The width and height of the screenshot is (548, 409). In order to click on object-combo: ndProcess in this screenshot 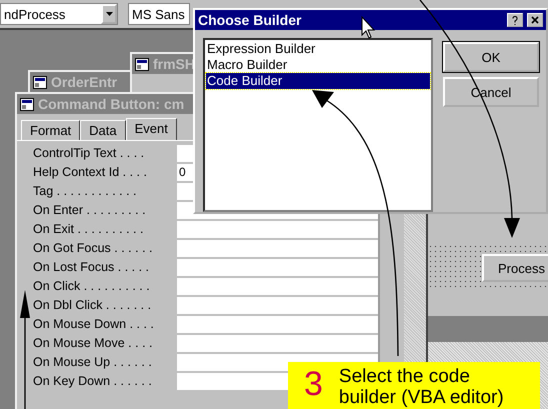, I will do `click(59, 14)`.